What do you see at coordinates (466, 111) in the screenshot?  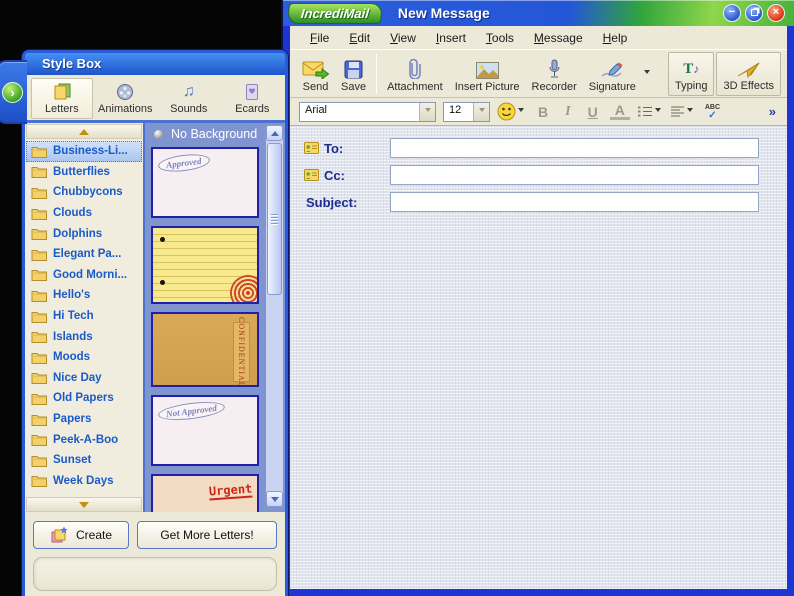 I see `font-size-combo: 12` at bounding box center [466, 111].